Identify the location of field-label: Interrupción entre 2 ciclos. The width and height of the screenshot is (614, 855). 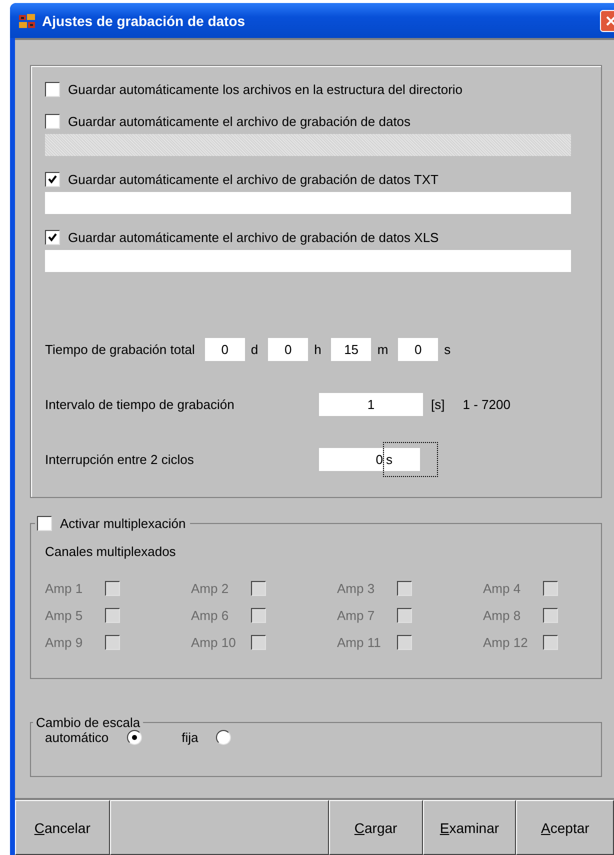
(120, 459).